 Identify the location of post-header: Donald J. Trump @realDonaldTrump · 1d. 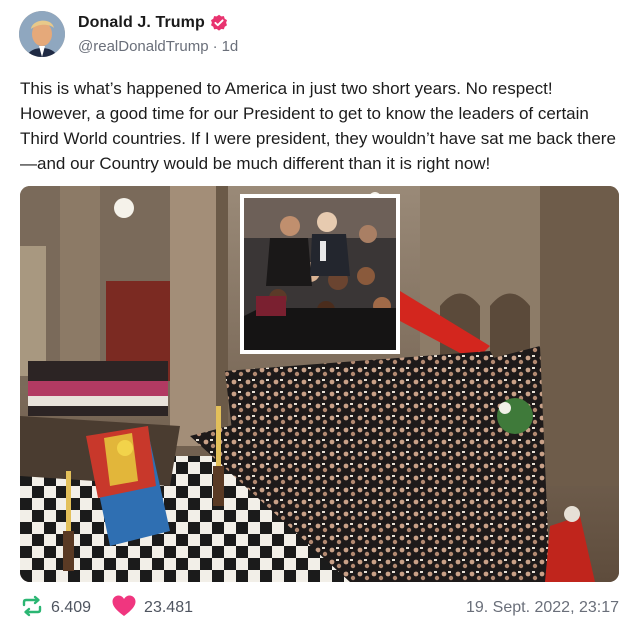
(128, 34).